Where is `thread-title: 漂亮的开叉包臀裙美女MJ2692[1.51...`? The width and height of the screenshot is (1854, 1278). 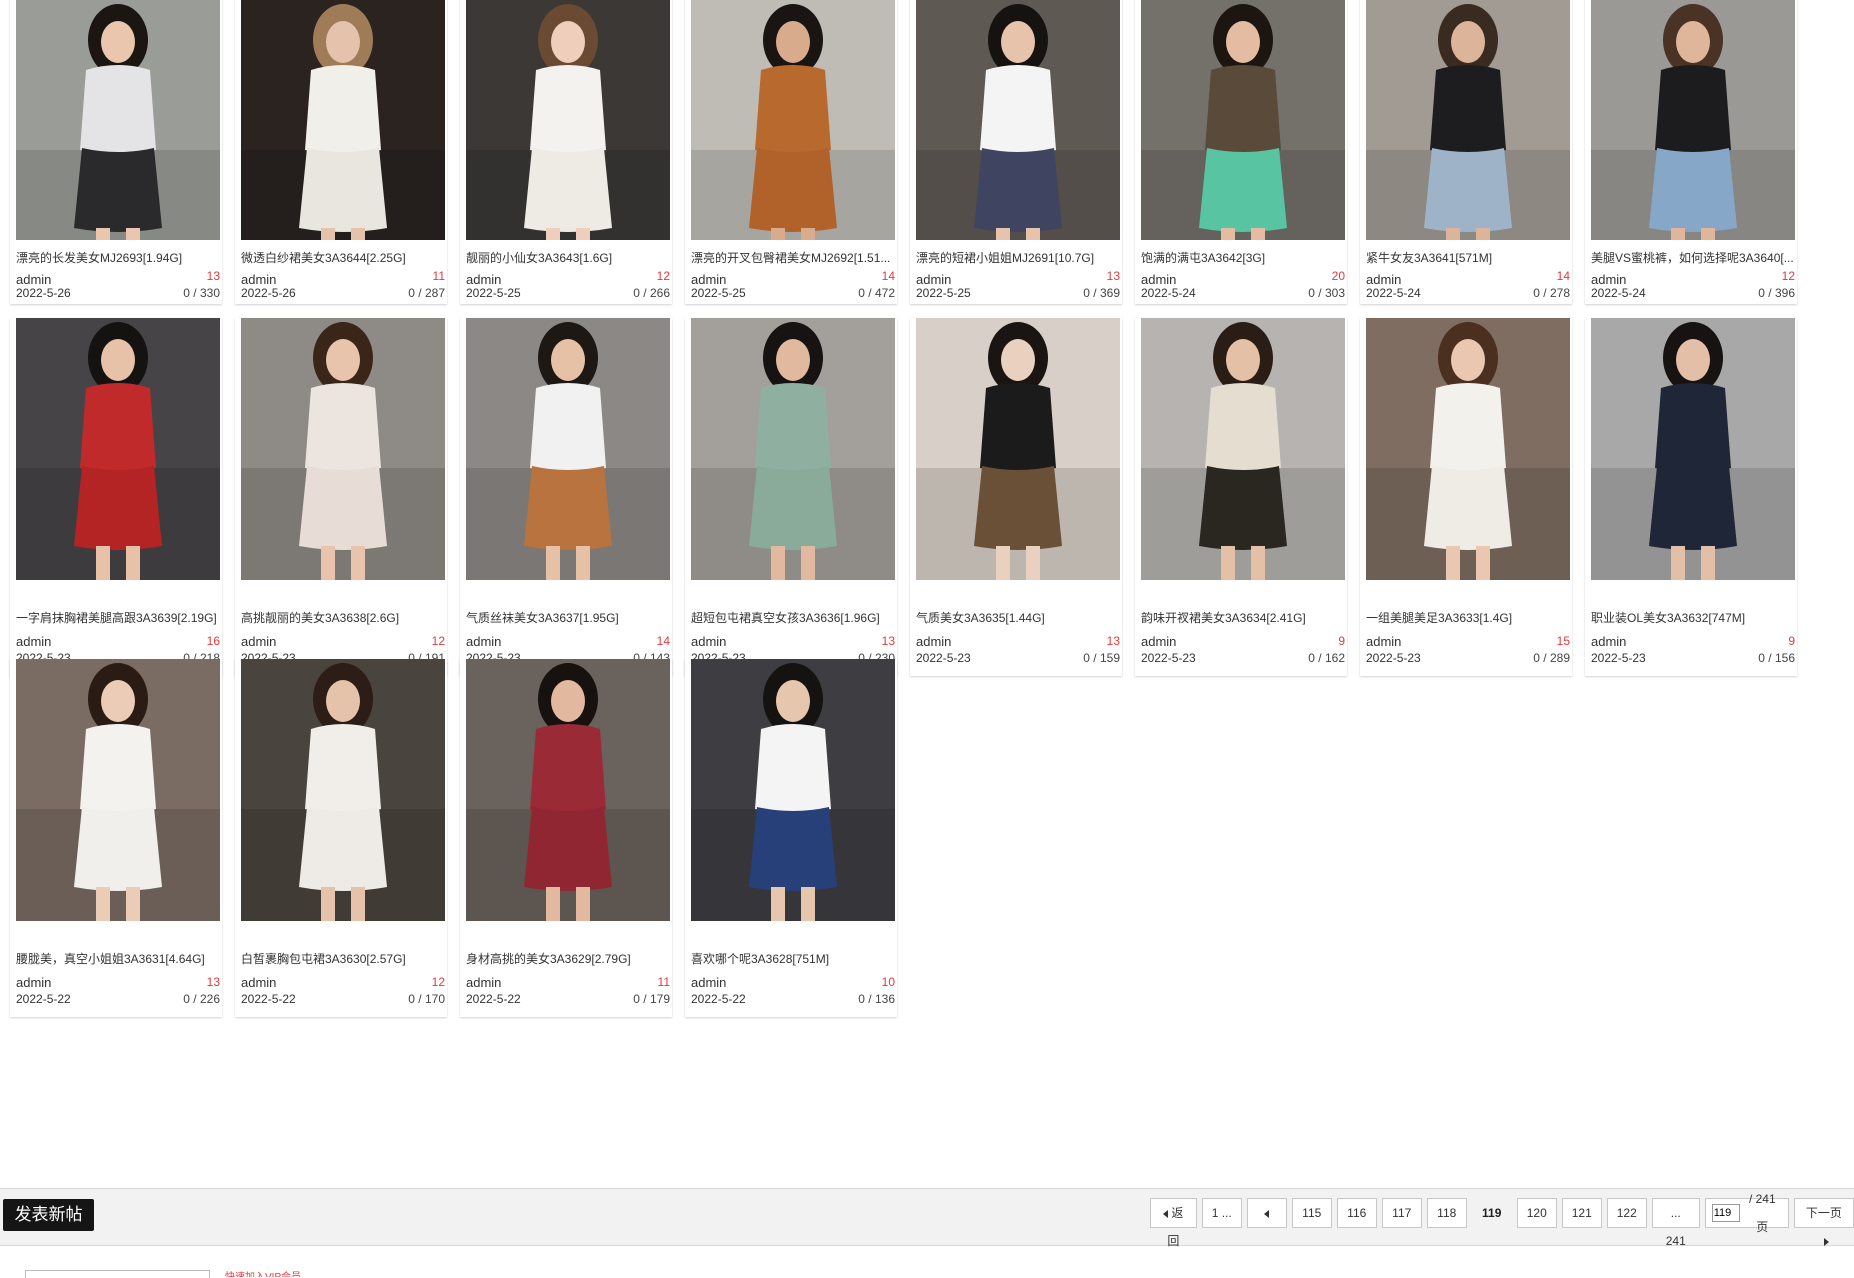 thread-title: 漂亮的开叉包臀裙美女MJ2692[1.51... is located at coordinates (793, 258).